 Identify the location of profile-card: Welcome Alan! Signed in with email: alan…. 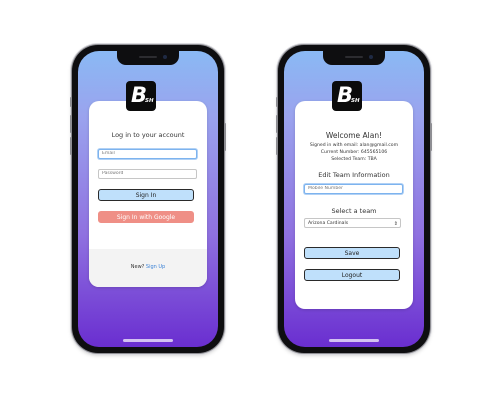
(354, 205).